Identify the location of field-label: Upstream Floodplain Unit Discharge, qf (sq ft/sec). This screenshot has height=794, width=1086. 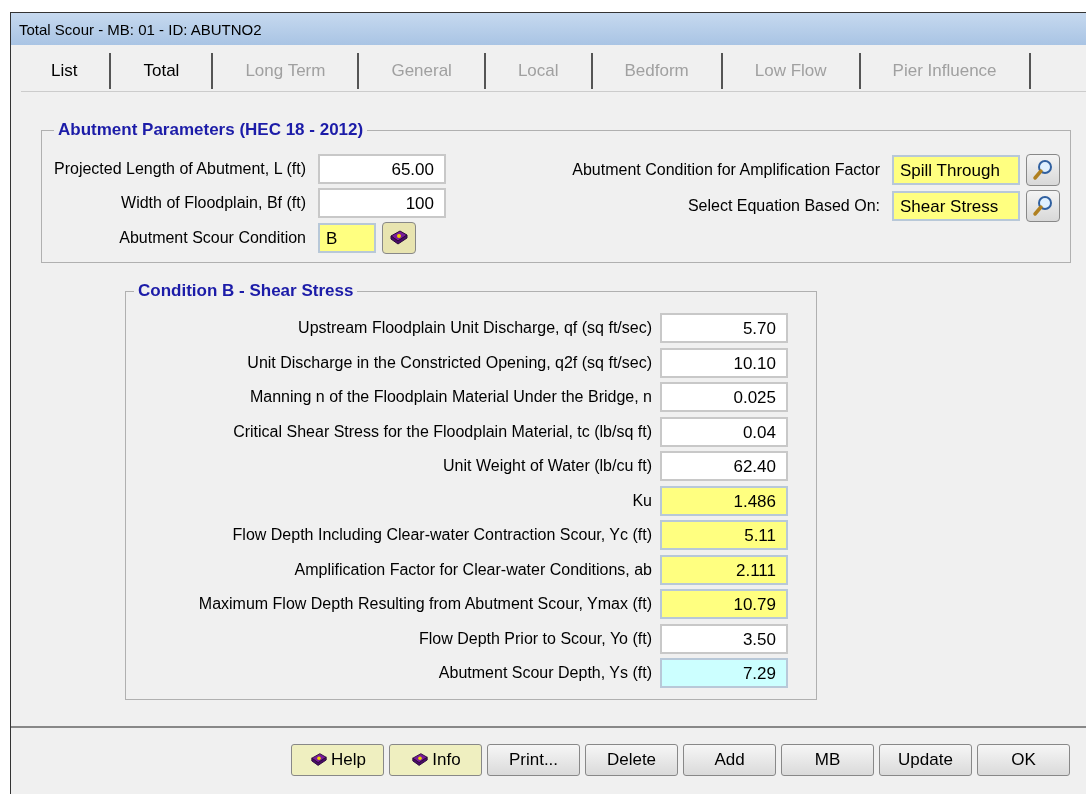
(475, 328).